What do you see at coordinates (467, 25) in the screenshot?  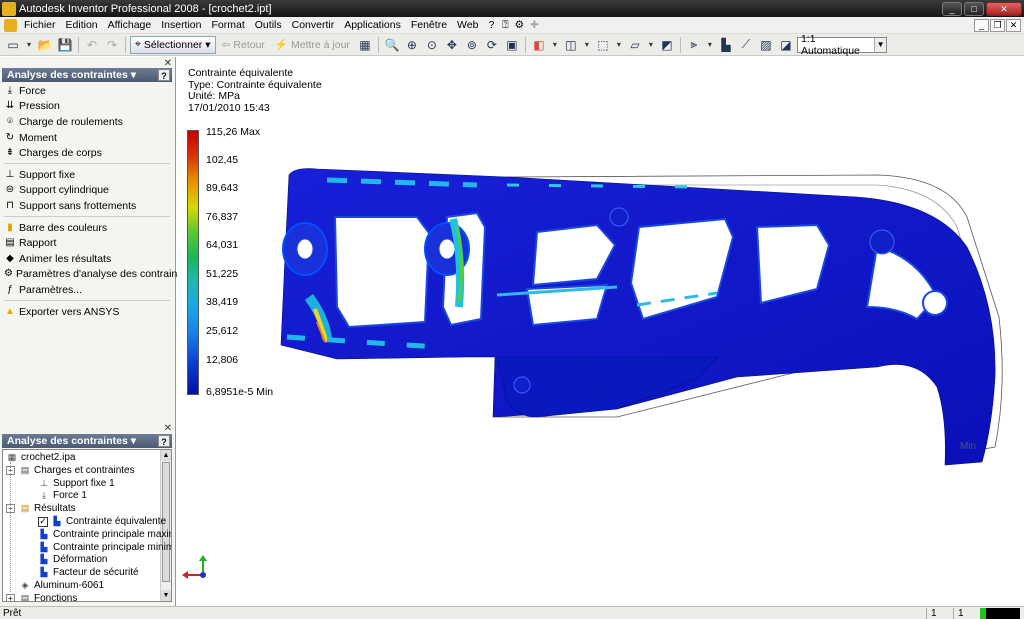 I see `menu-web: Web` at bounding box center [467, 25].